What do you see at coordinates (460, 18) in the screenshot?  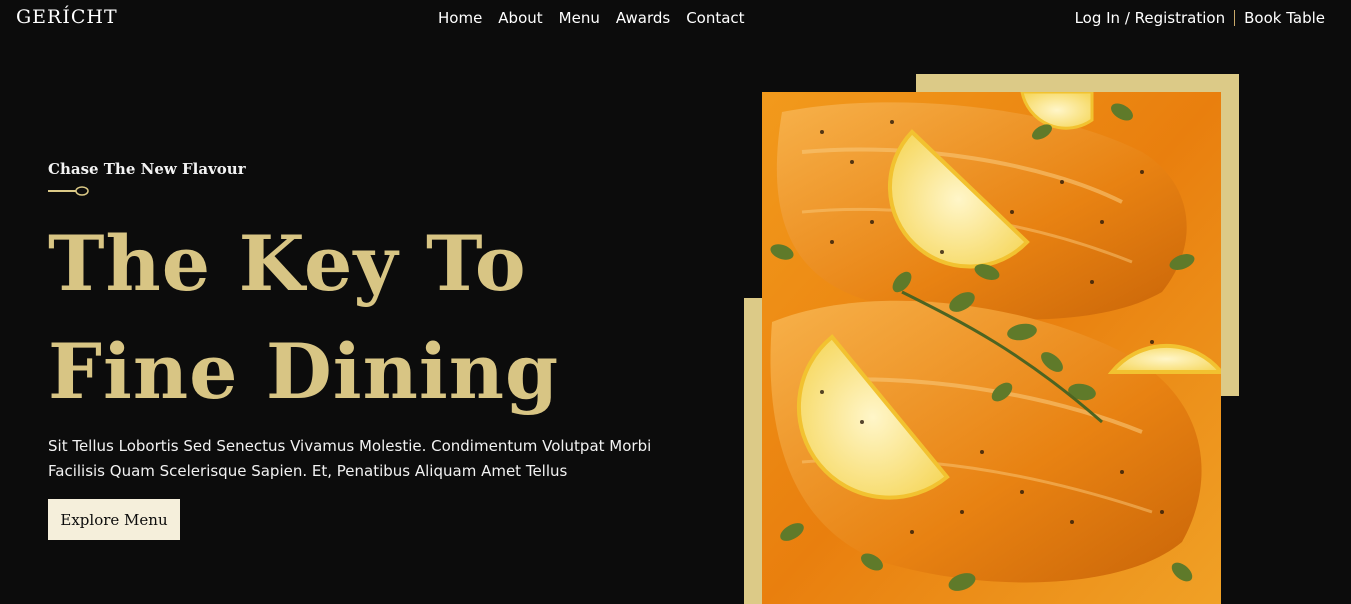 I see `nav-link-home: Home` at bounding box center [460, 18].